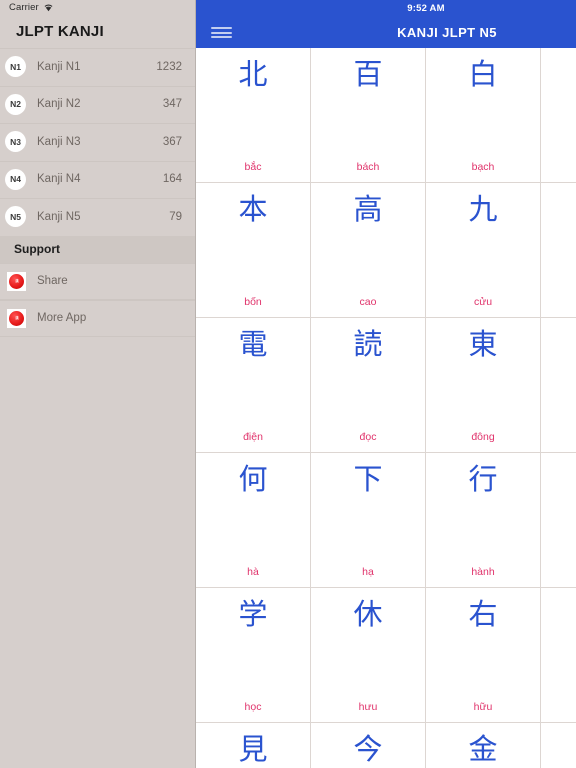 Image resolution: width=576 pixels, height=768 pixels. Describe the element at coordinates (98, 7) in the screenshot. I see `sidebar-status-bar: Carrier` at that location.